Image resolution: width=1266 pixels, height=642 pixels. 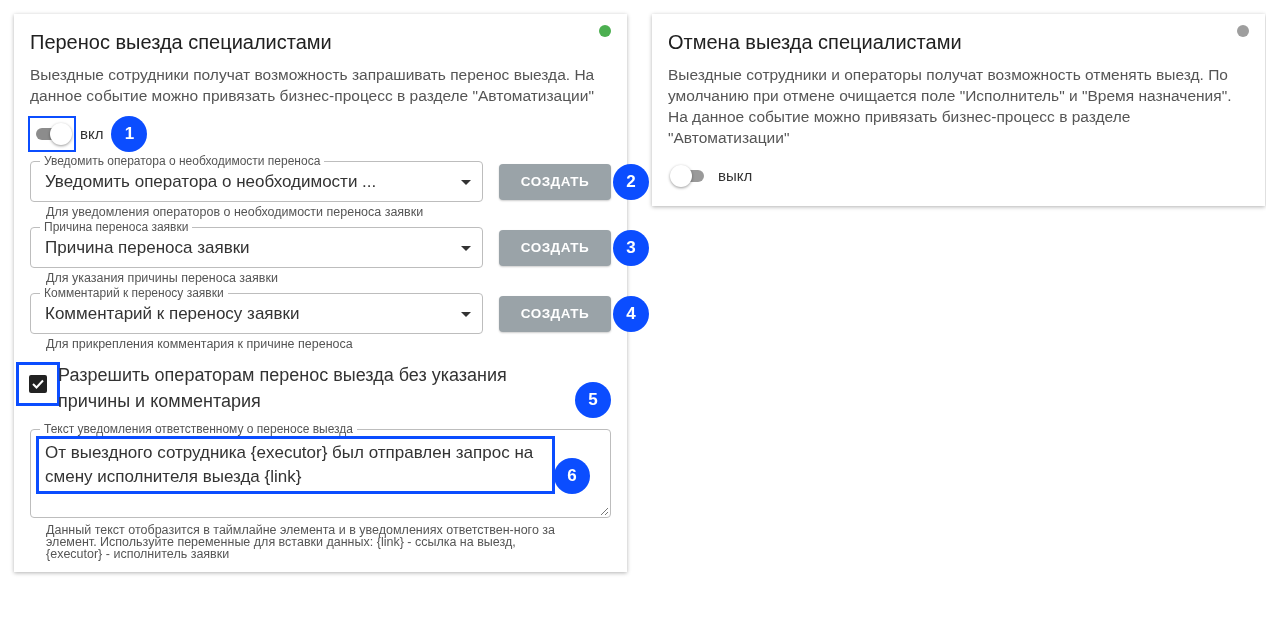 I want to click on card-title: Перенос выезда специалистами, so click(x=181, y=42).